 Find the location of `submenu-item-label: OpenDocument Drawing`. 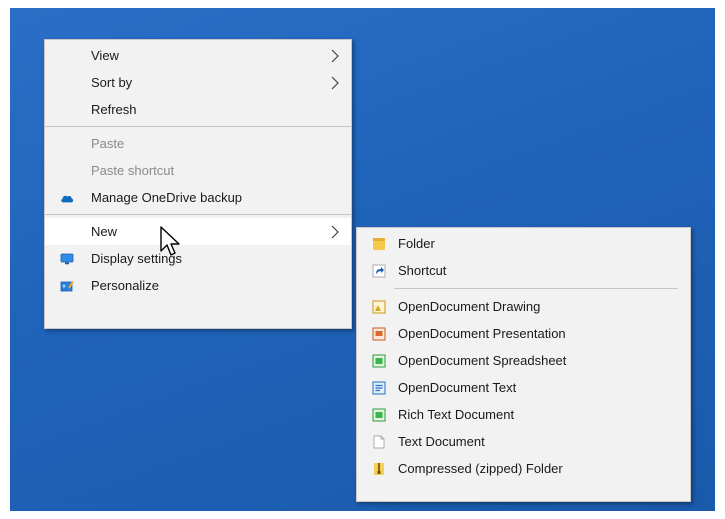

submenu-item-label: OpenDocument Drawing is located at coordinates (469, 306).